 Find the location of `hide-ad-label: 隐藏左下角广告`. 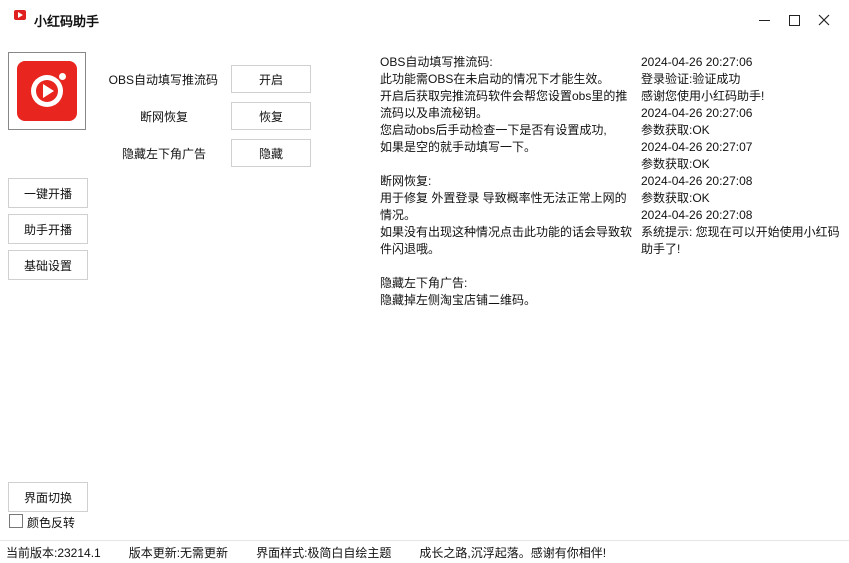

hide-ad-label: 隐藏左下角广告 is located at coordinates (163, 154).